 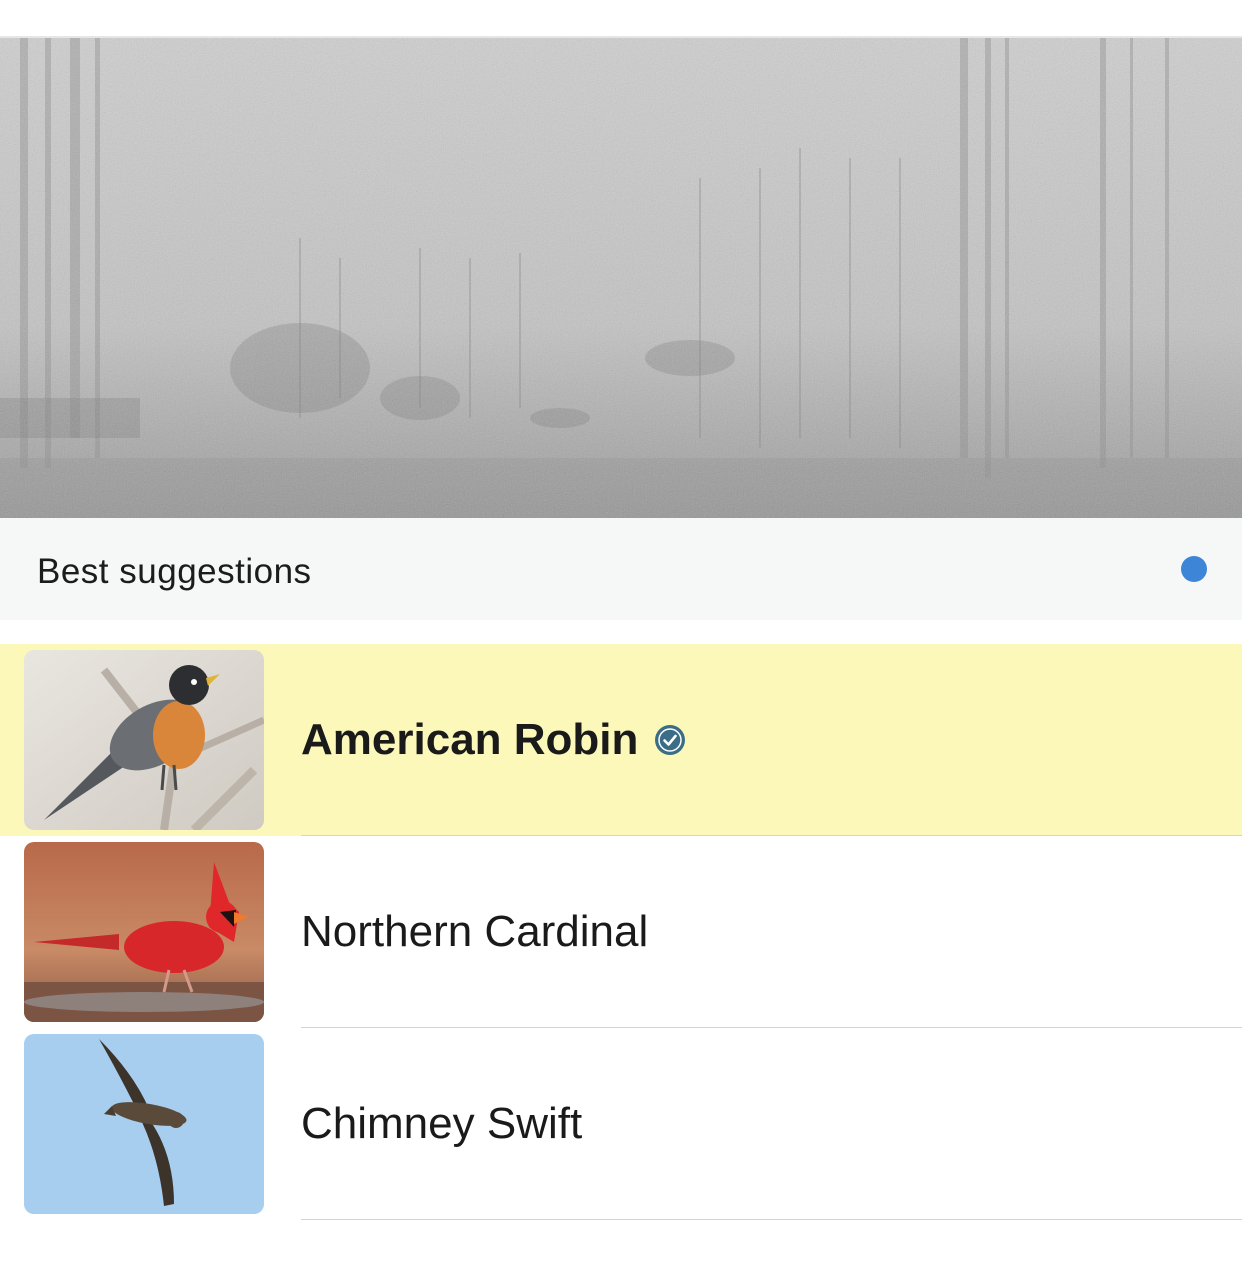 I want to click on species-label: Northern Cardinal, so click(x=475, y=931).